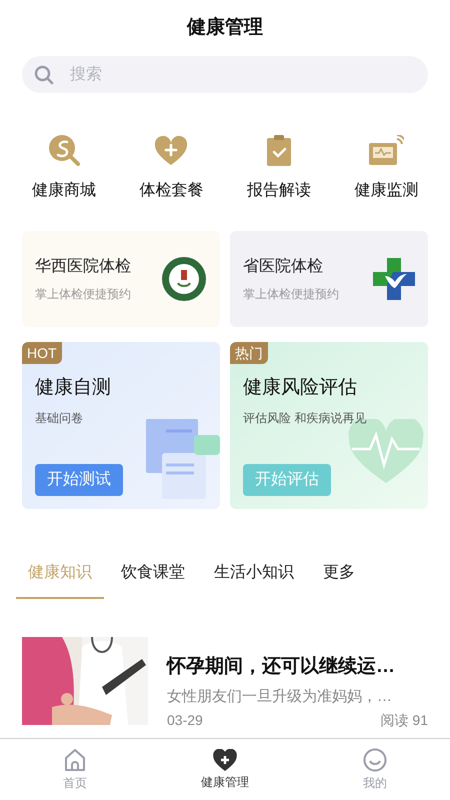 The image size is (450, 800). What do you see at coordinates (375, 760) in the screenshot?
I see `smiley-icon` at bounding box center [375, 760].